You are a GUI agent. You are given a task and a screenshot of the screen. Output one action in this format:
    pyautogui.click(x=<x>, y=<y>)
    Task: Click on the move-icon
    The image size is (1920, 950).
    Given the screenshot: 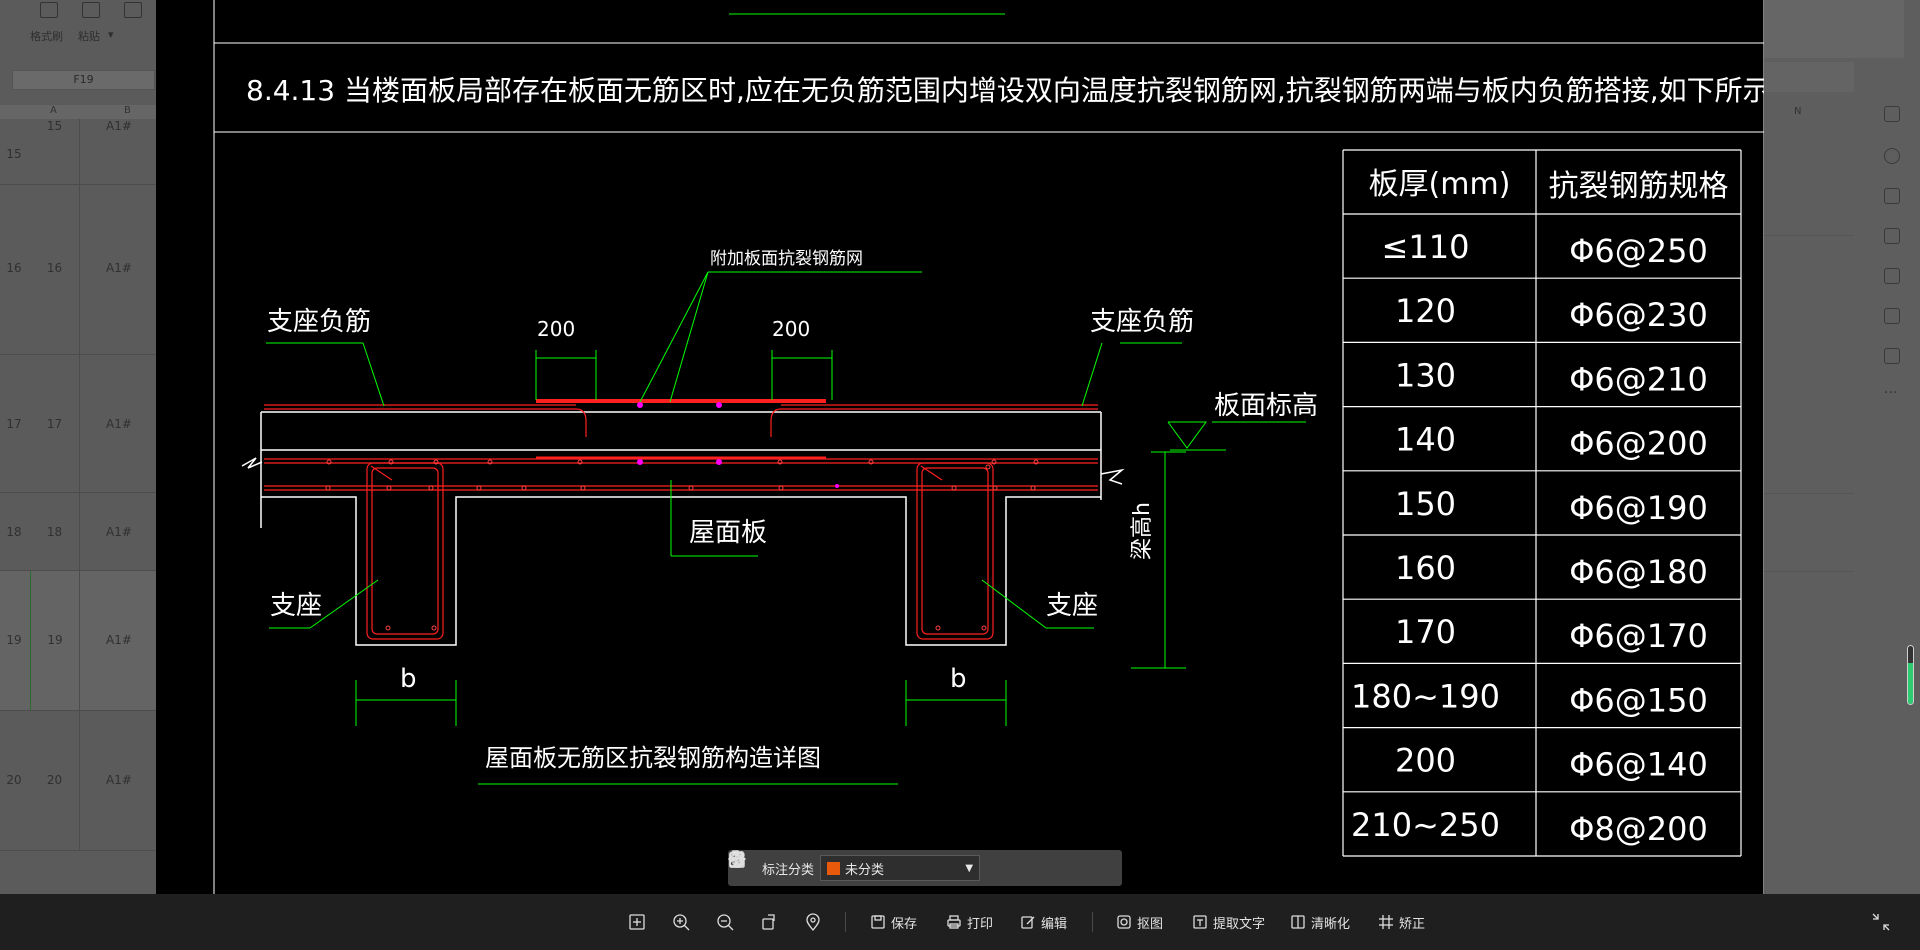 What is the action you would take?
    pyautogui.click(x=886, y=864)
    